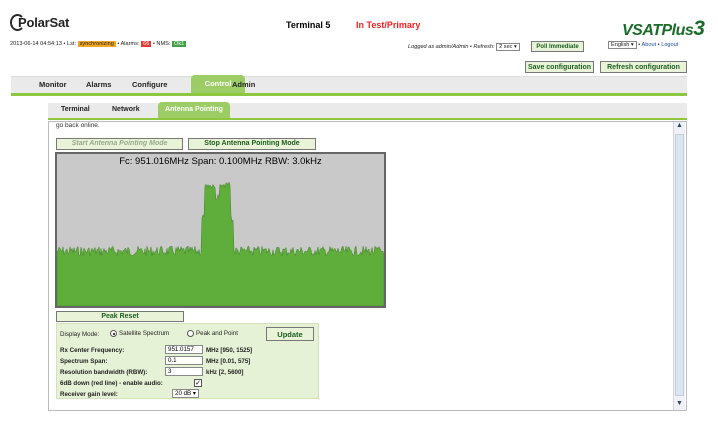 Image resolution: width=718 pixels, height=429 pixels. Describe the element at coordinates (89, 394) in the screenshot. I see `gain-label: Receiver gain level:` at that location.